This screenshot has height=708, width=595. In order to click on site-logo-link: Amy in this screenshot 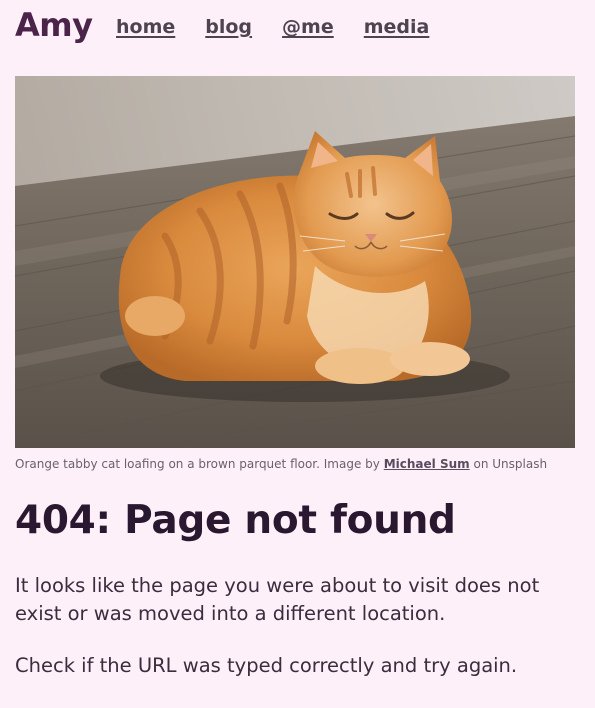, I will do `click(54, 25)`.